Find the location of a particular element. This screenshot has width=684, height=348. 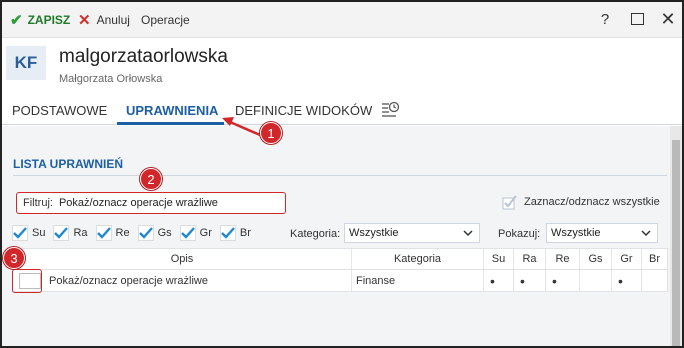

annotation-badge-2: 2 is located at coordinates (151, 179).